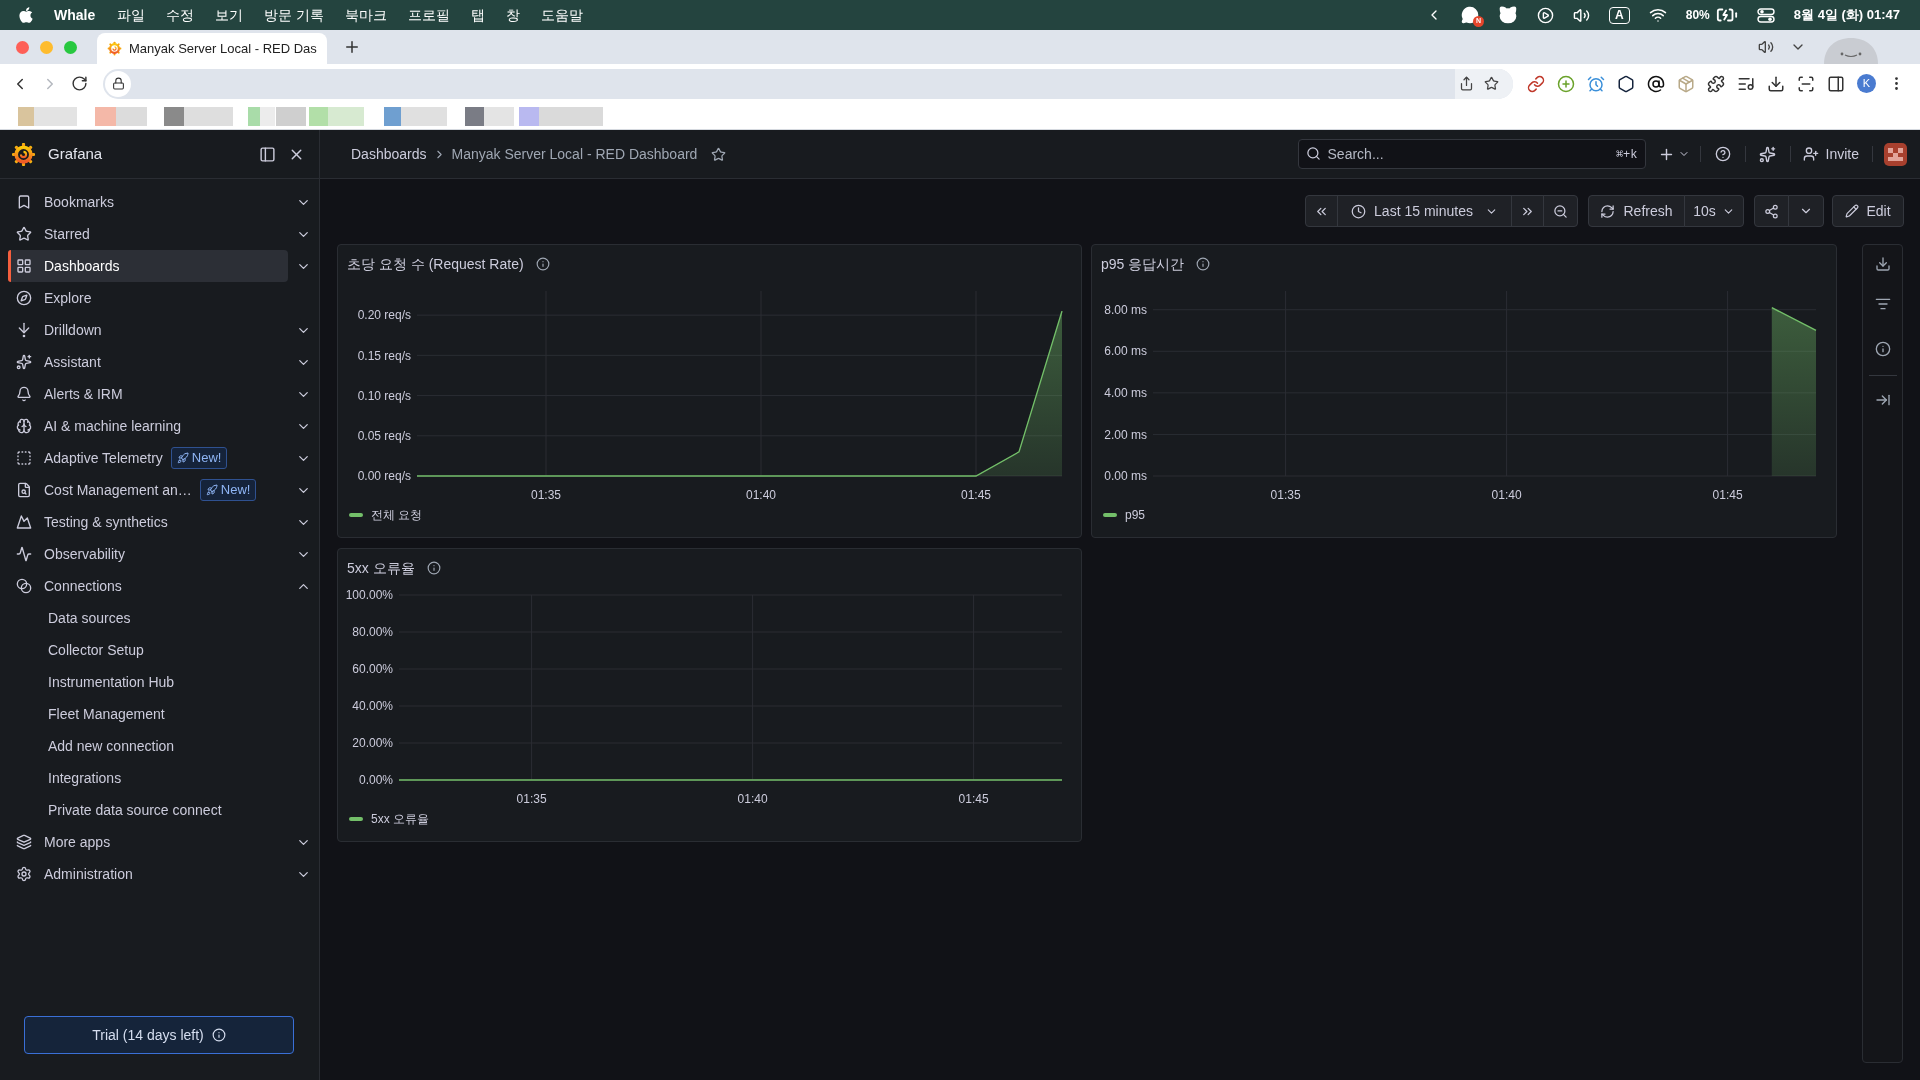 The width and height of the screenshot is (1920, 1080). Describe the element at coordinates (1882, 304) in the screenshot. I see `list-lines-icon` at that location.